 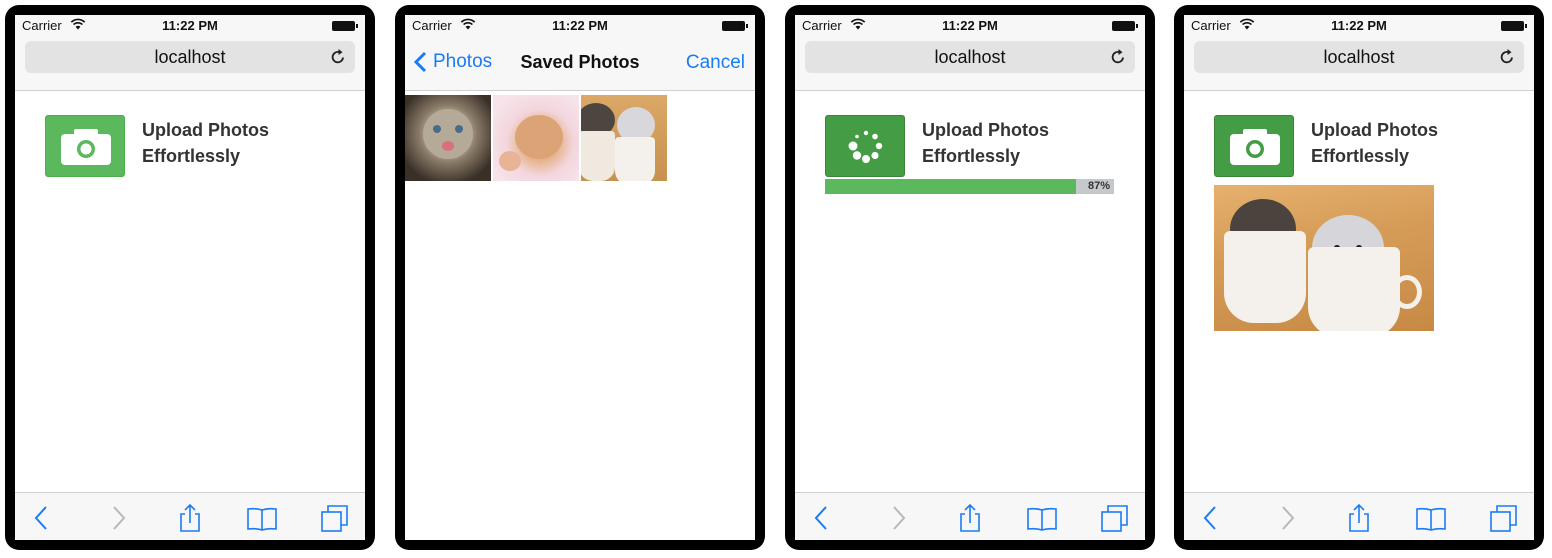 What do you see at coordinates (951, 186) in the screenshot?
I see `progress-fill` at bounding box center [951, 186].